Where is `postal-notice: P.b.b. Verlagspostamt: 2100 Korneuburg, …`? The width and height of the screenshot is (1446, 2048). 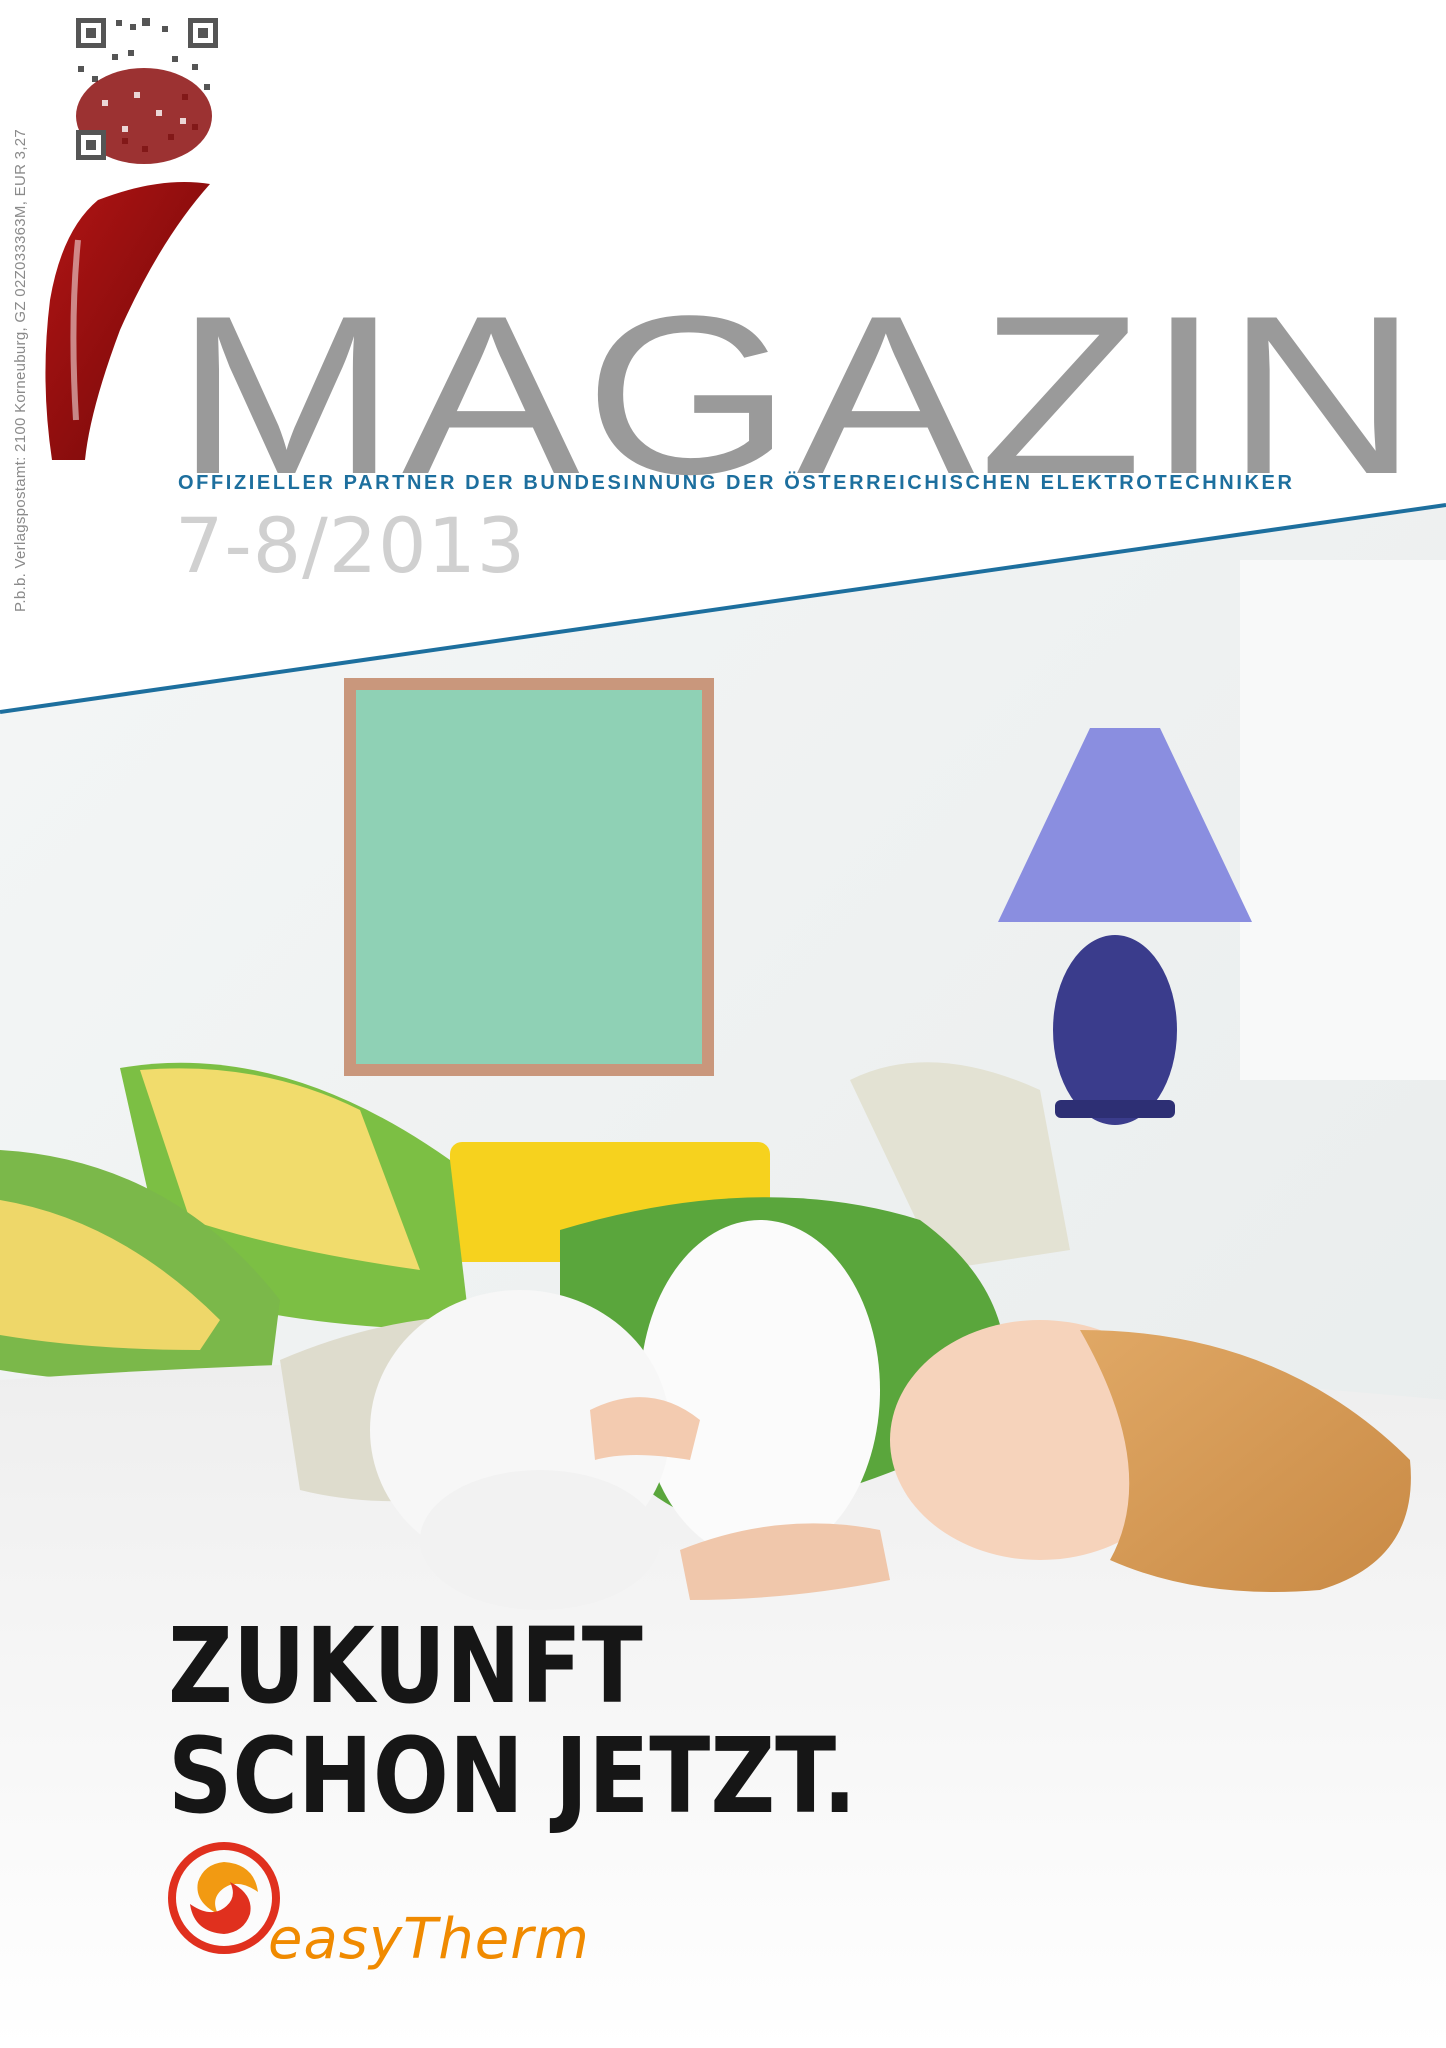 postal-notice: P.b.b. Verlagspostamt: 2100 Korneuburg, … is located at coordinates (20, 370).